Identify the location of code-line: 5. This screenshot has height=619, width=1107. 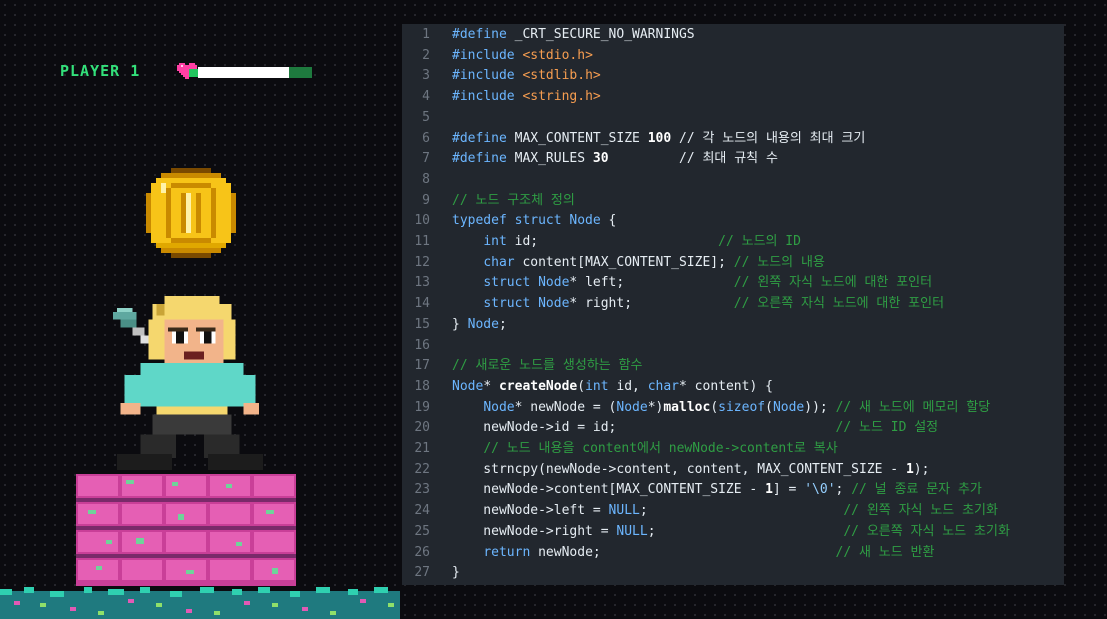
(416, 117).